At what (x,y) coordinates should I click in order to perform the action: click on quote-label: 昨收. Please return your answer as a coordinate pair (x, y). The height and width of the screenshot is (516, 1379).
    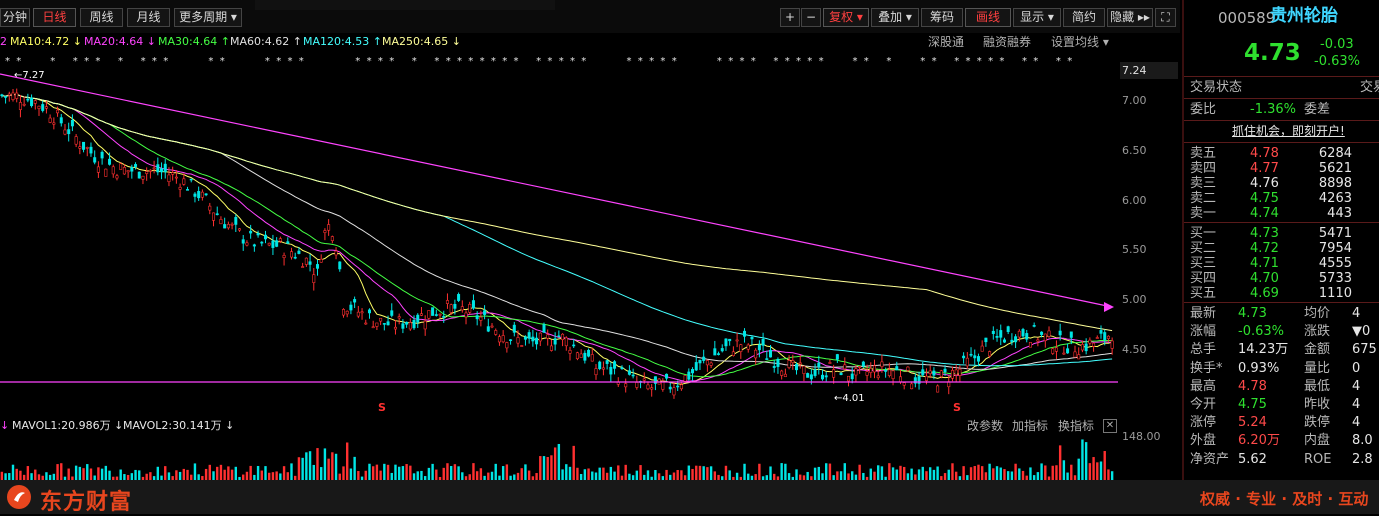
    Looking at the image, I should click on (1317, 404).